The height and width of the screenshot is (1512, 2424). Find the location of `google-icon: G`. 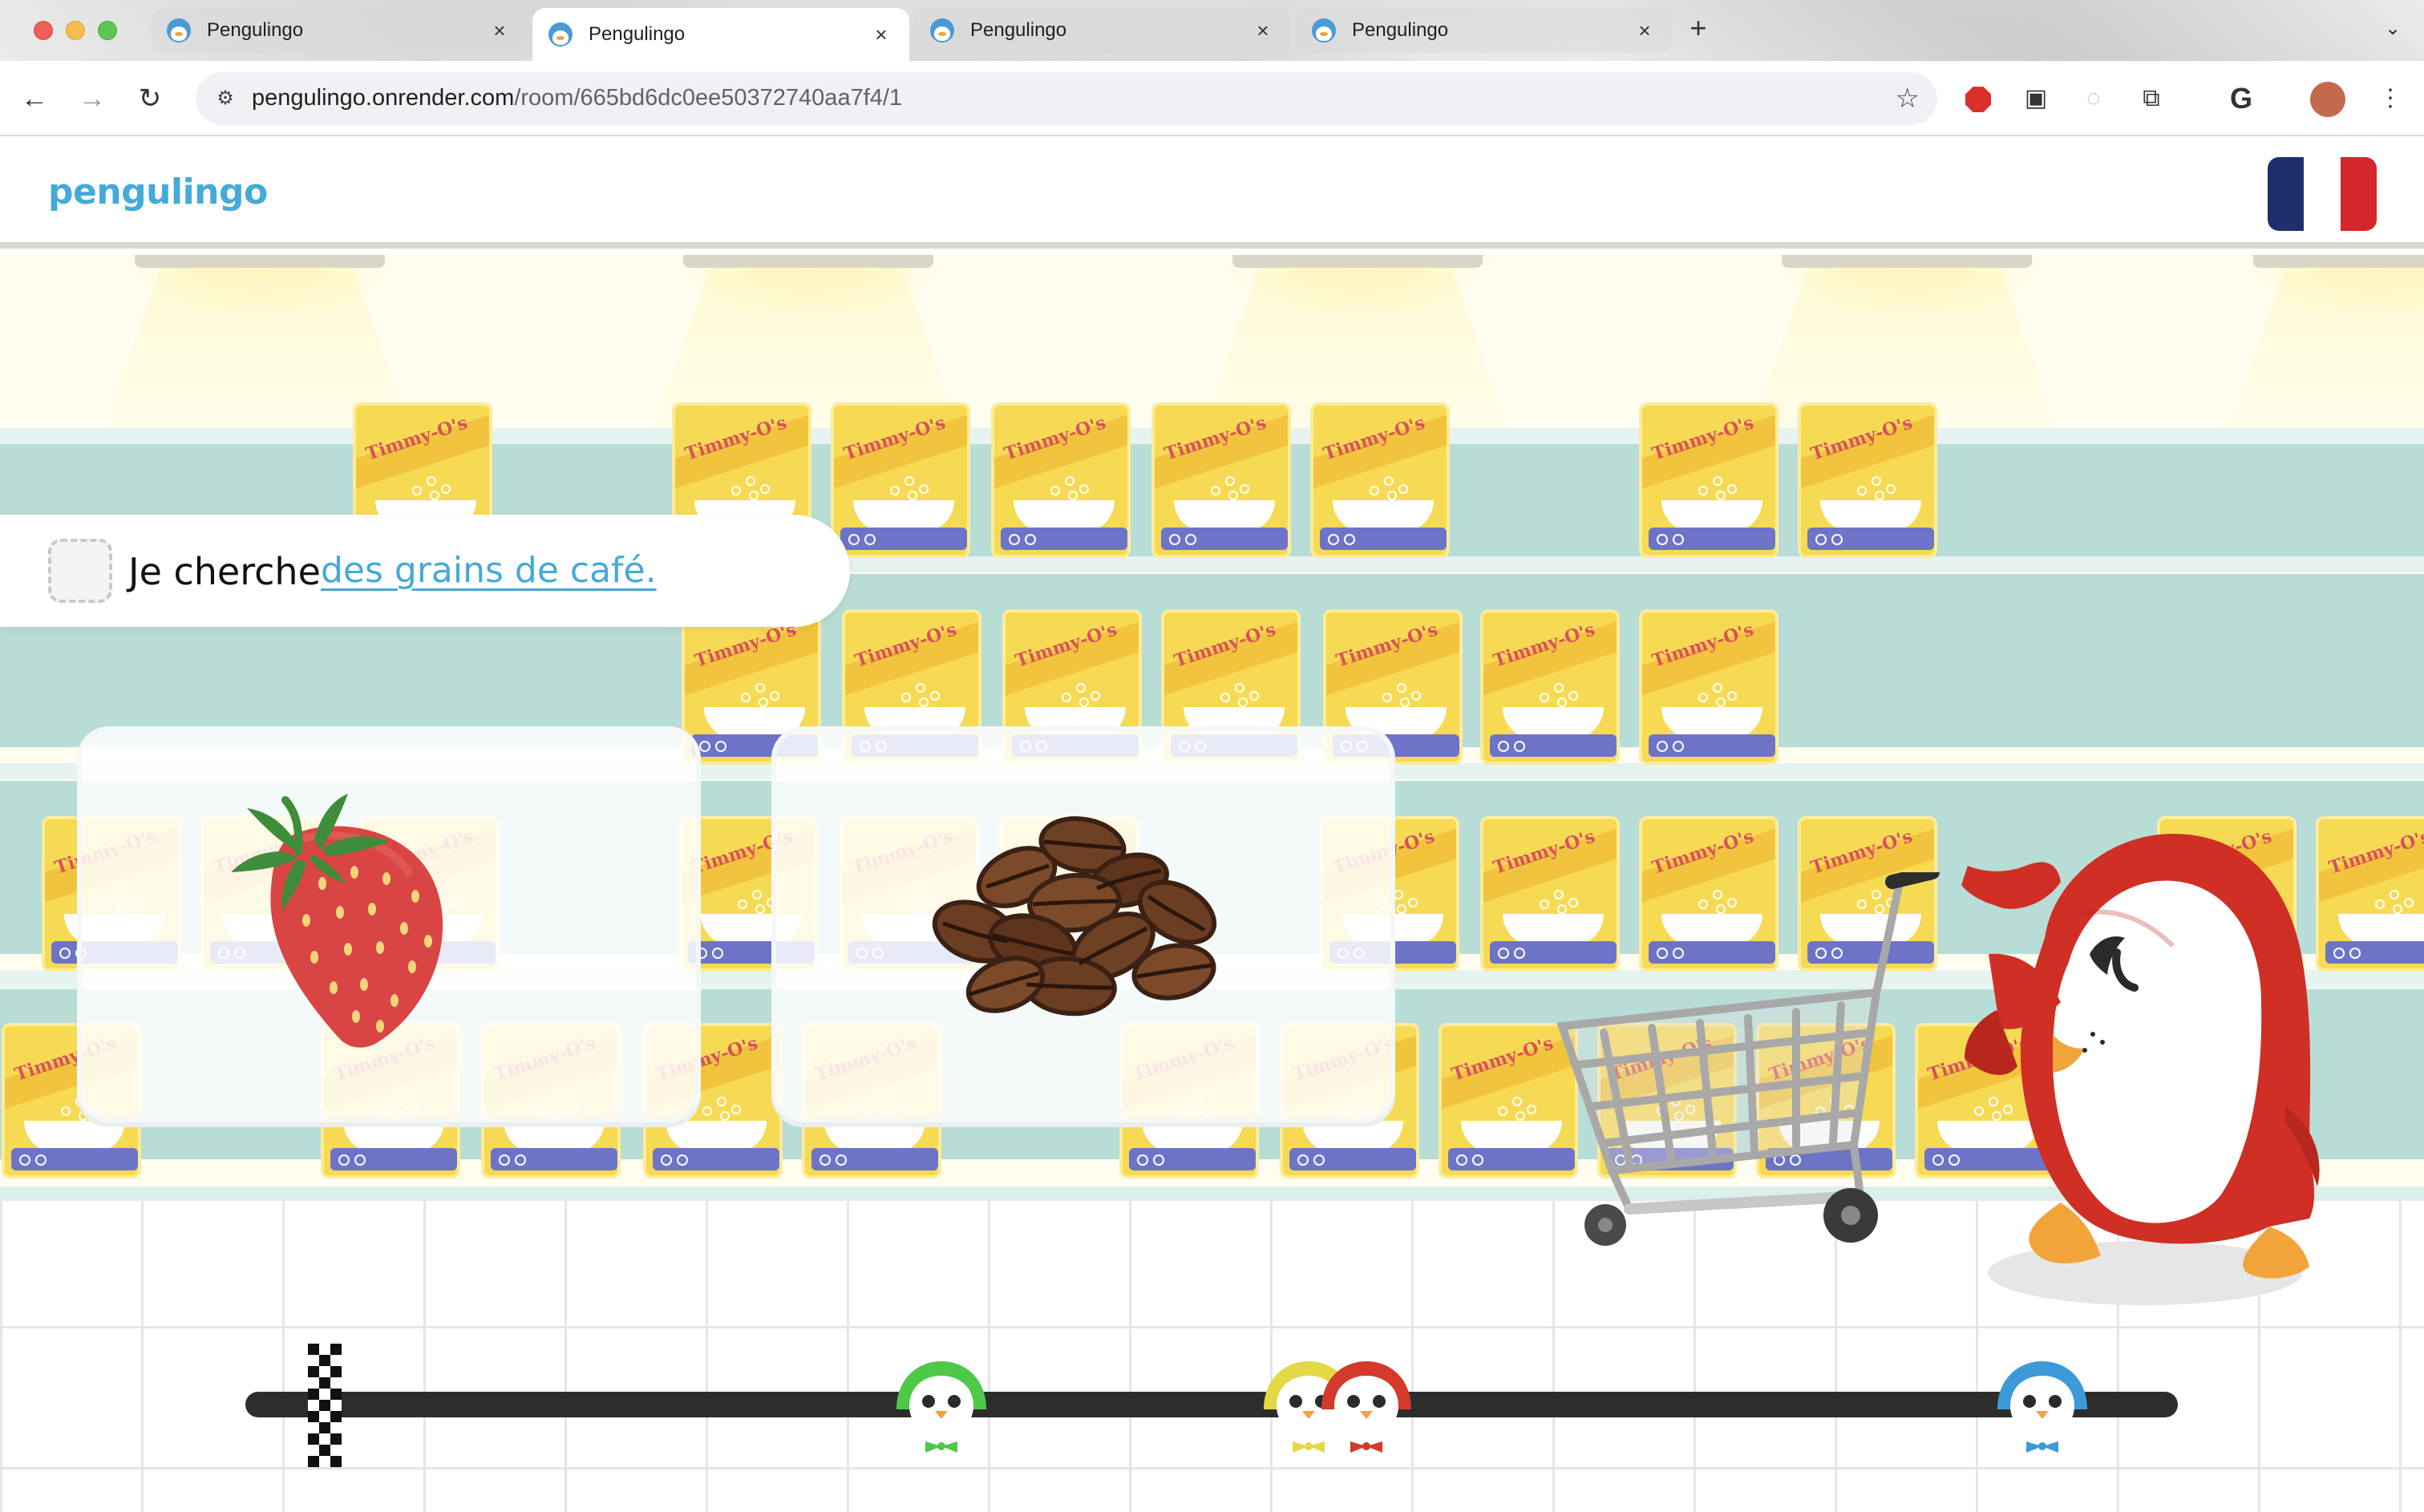

google-icon: G is located at coordinates (2241, 99).